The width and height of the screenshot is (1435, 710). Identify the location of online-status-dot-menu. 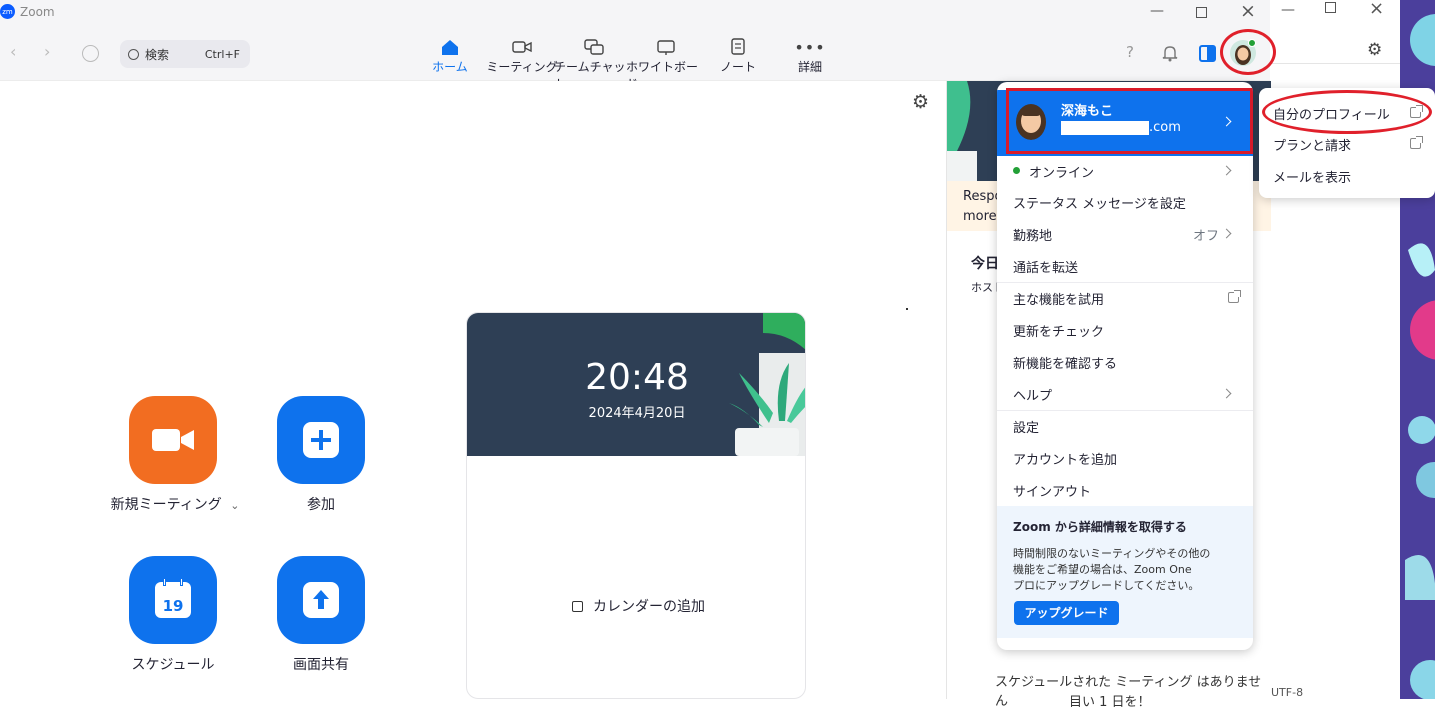
(1016, 170).